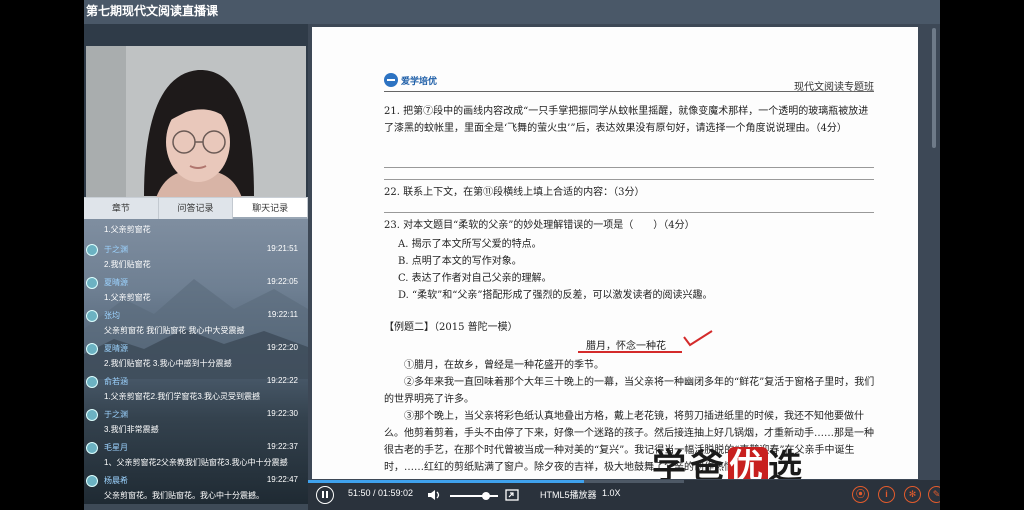 The width and height of the screenshot is (1024, 510). I want to click on brand-logo: 爱学培优, so click(410, 80).